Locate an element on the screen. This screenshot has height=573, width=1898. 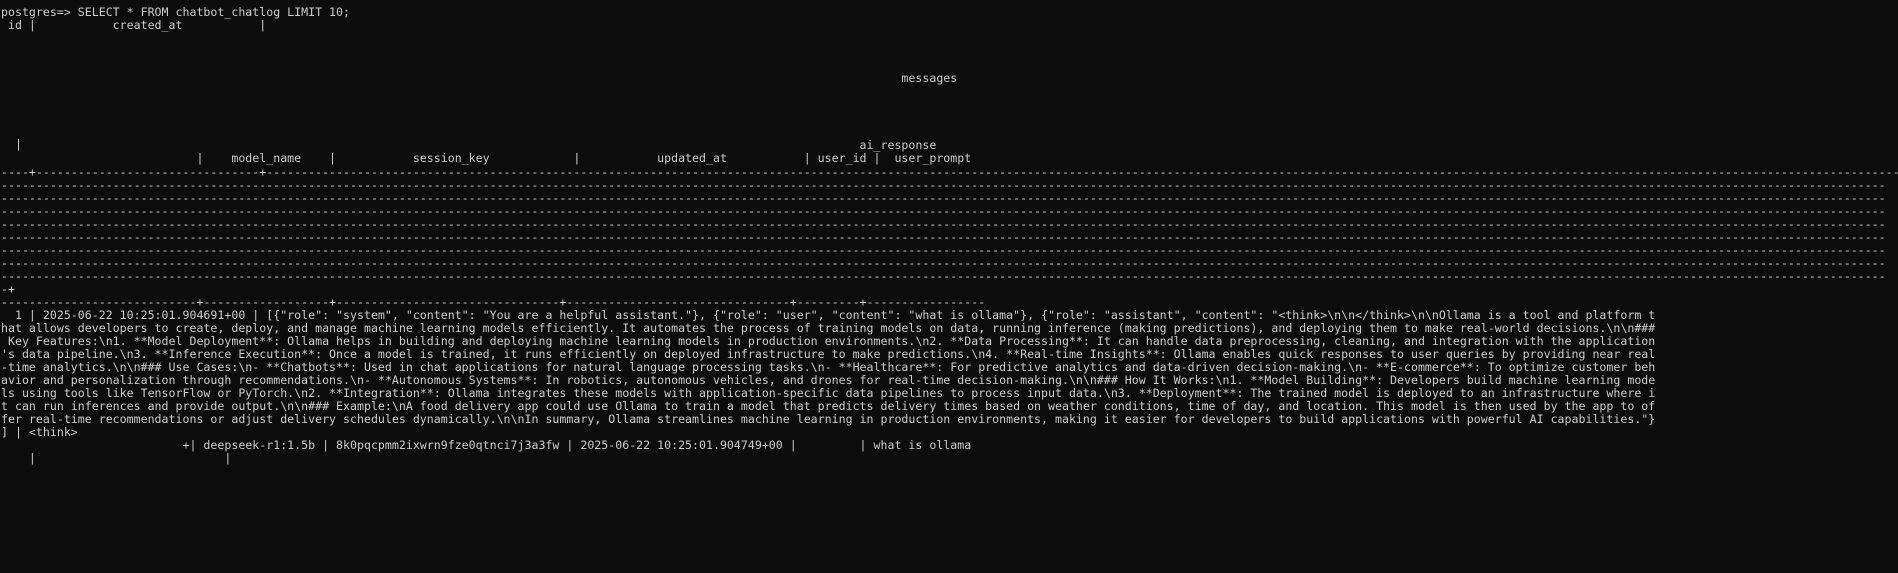
column-header-line-1: id | created_at | is located at coordinates (134, 25).